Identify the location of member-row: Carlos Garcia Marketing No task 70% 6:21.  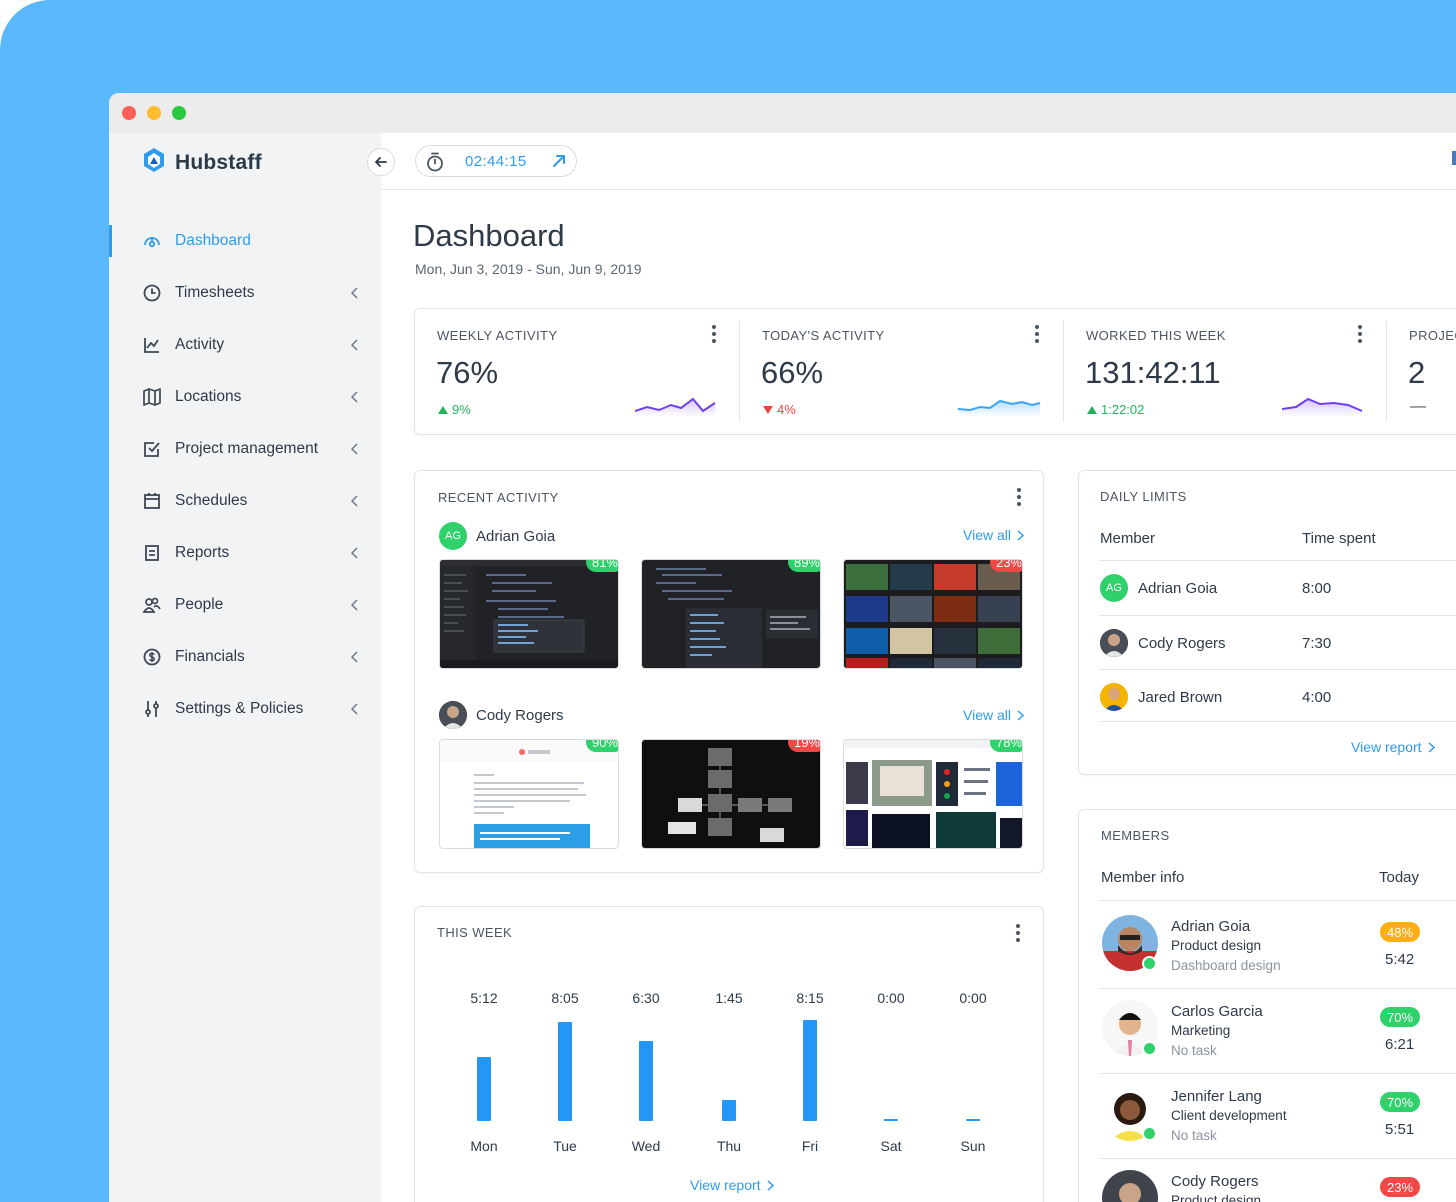
(1278, 1030).